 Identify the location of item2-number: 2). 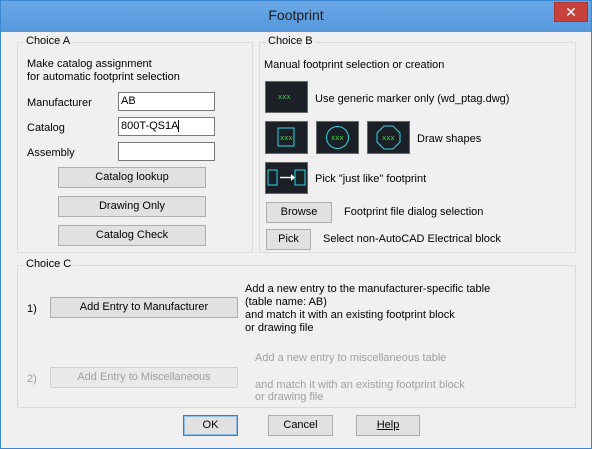
(32, 379).